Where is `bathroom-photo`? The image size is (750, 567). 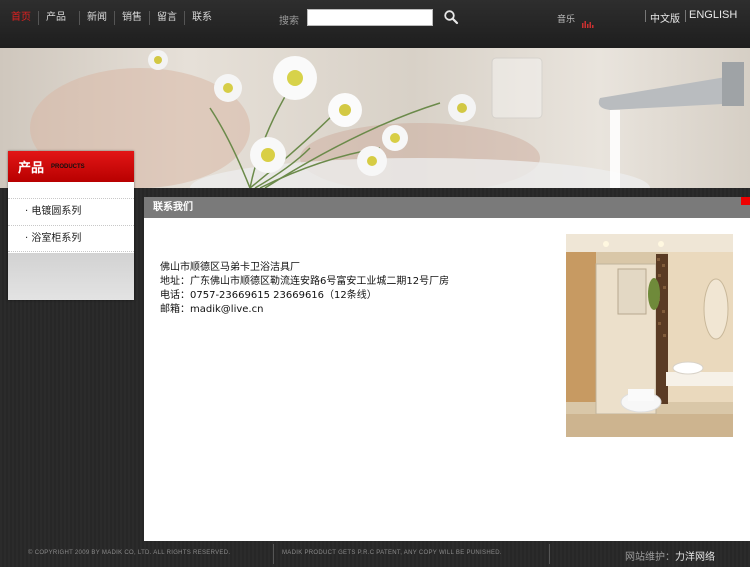 bathroom-photo is located at coordinates (649, 335).